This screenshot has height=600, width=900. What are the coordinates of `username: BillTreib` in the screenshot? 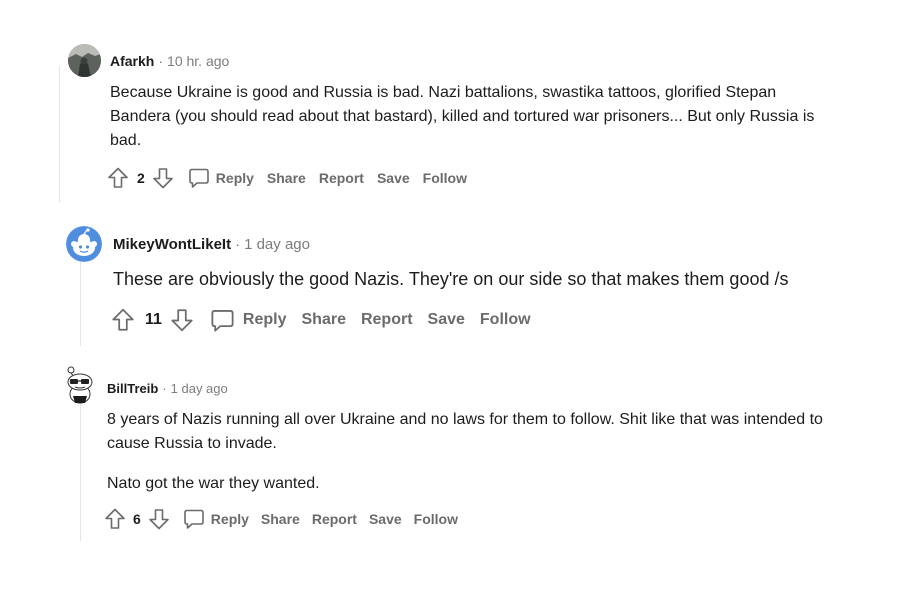 It's located at (132, 388).